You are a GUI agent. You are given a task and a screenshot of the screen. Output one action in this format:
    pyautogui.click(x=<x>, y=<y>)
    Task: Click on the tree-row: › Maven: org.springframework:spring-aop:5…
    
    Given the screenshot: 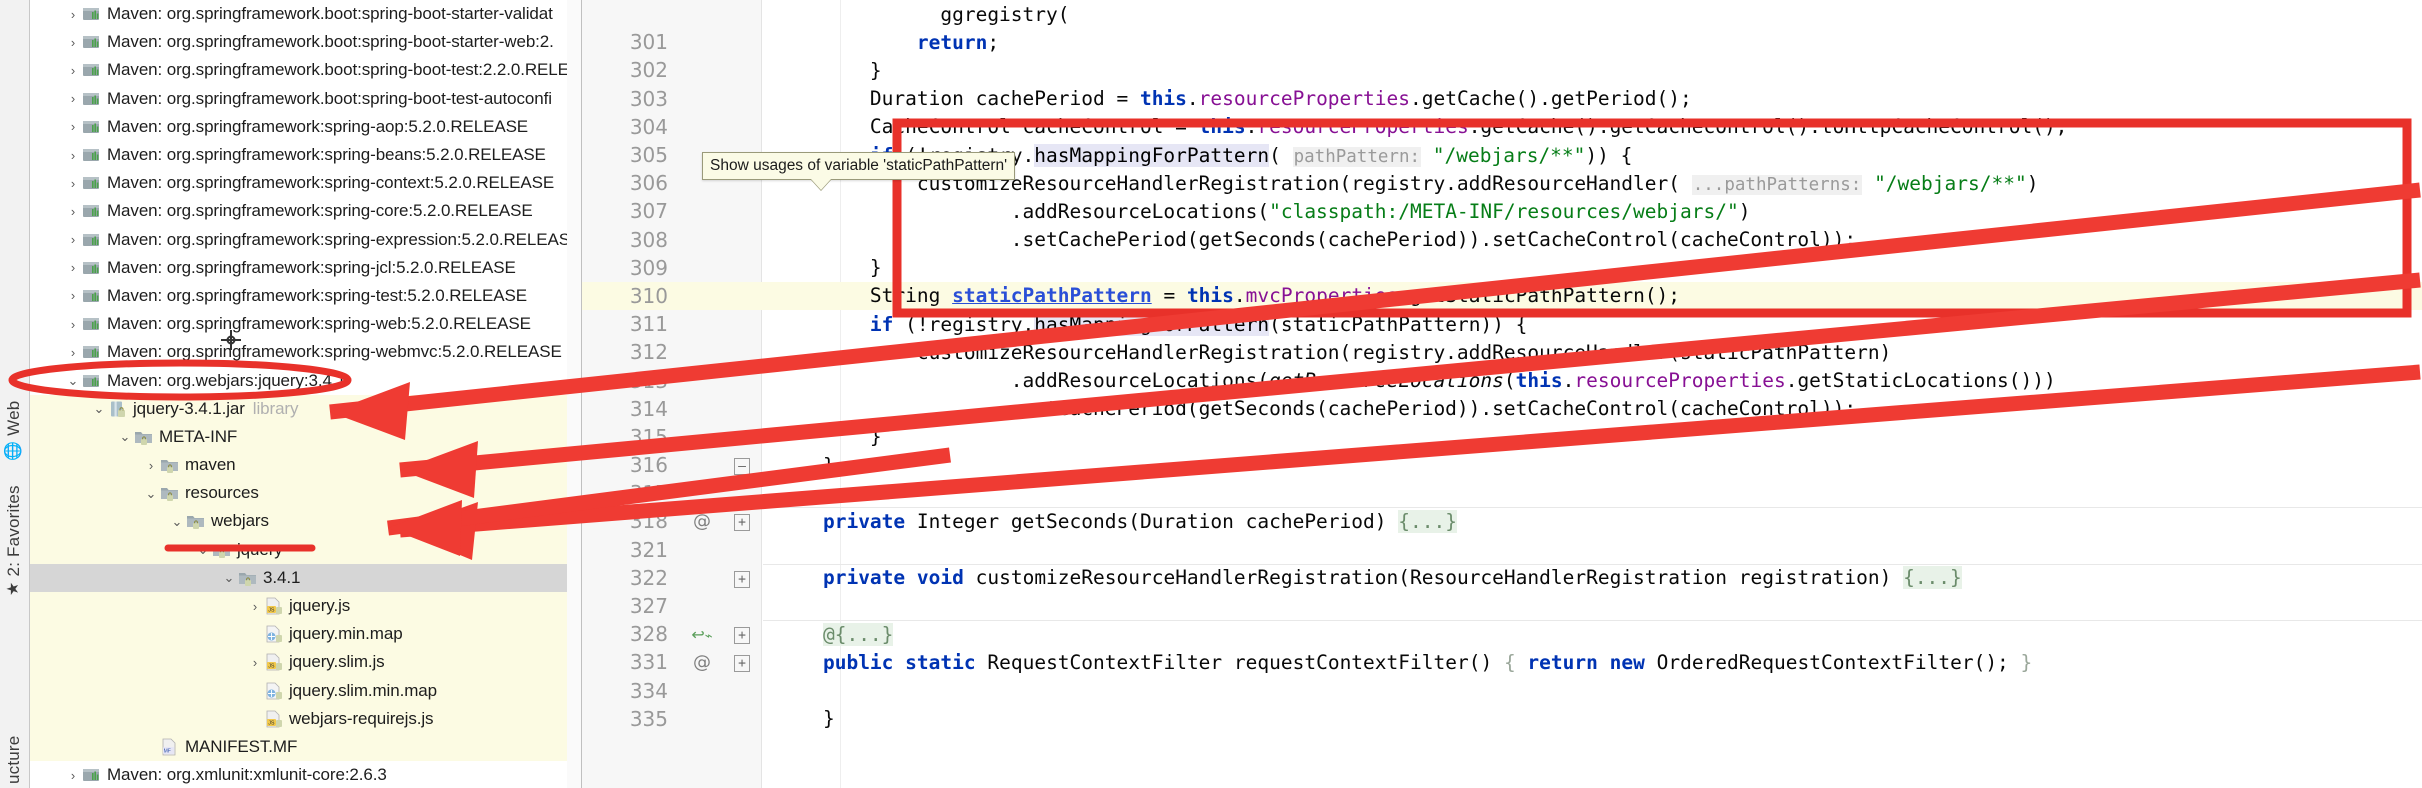 What is the action you would take?
    pyautogui.click(x=305, y=127)
    